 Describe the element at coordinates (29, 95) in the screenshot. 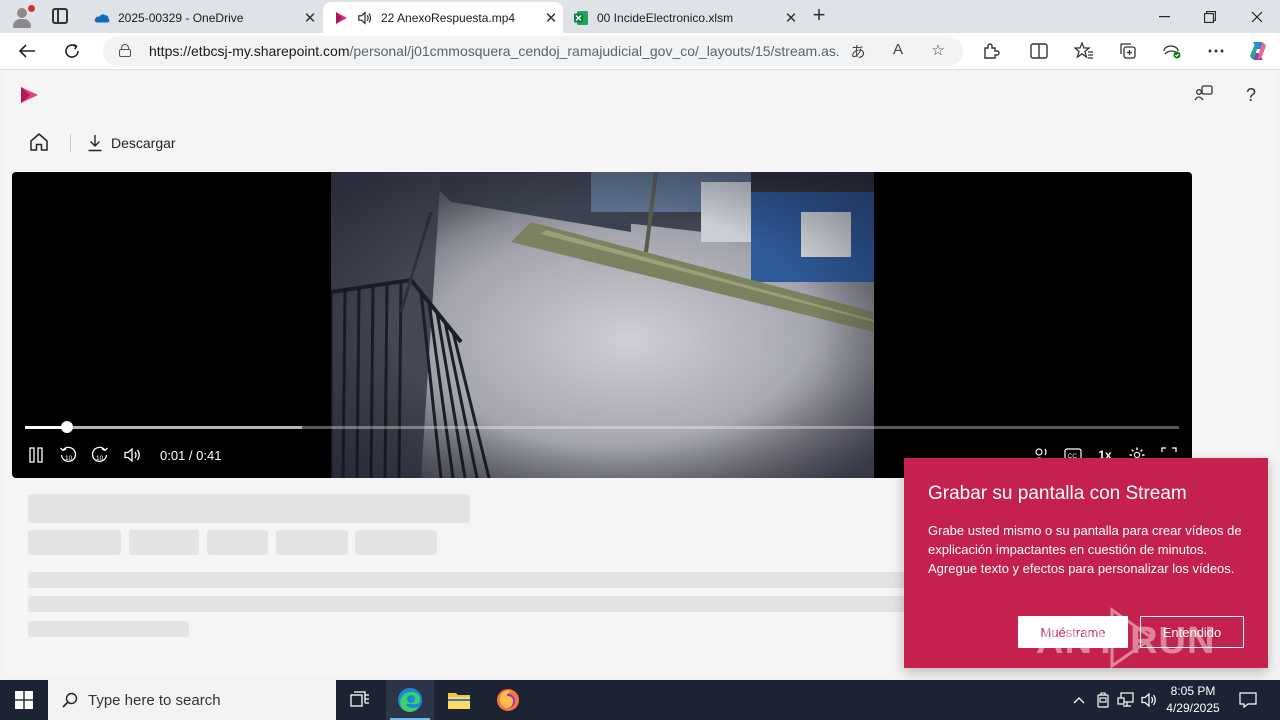

I see `stream-logo-icon` at that location.